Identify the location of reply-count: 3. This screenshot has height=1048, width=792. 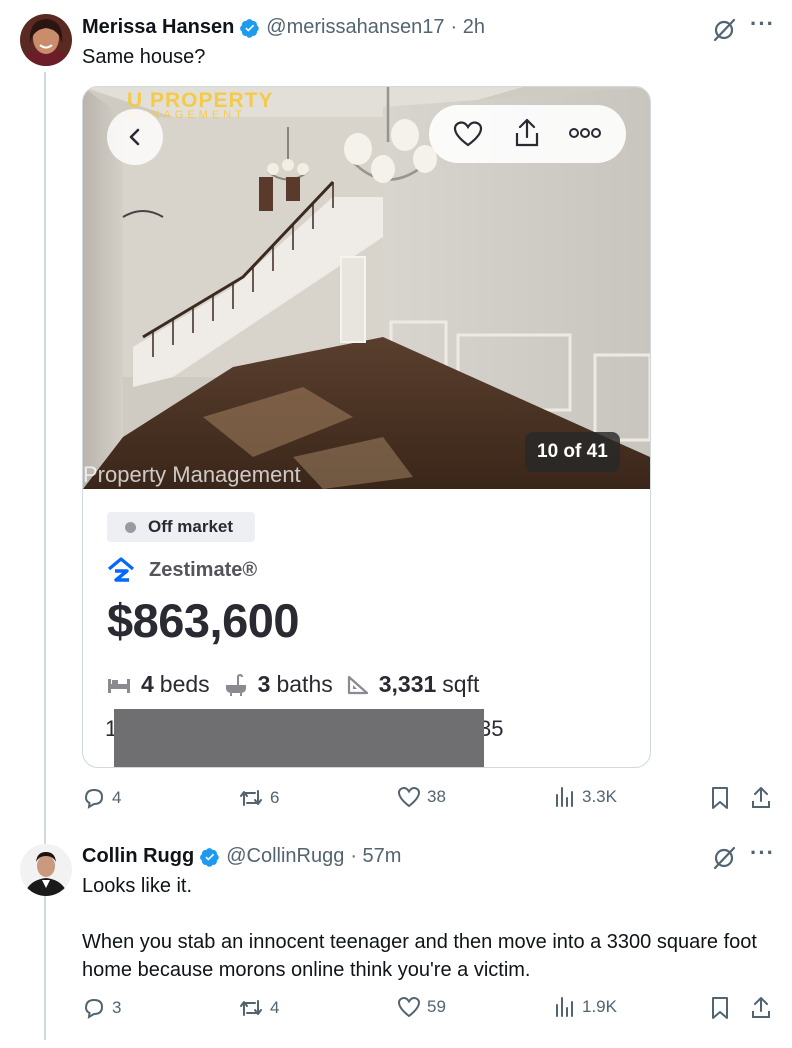
(117, 1007).